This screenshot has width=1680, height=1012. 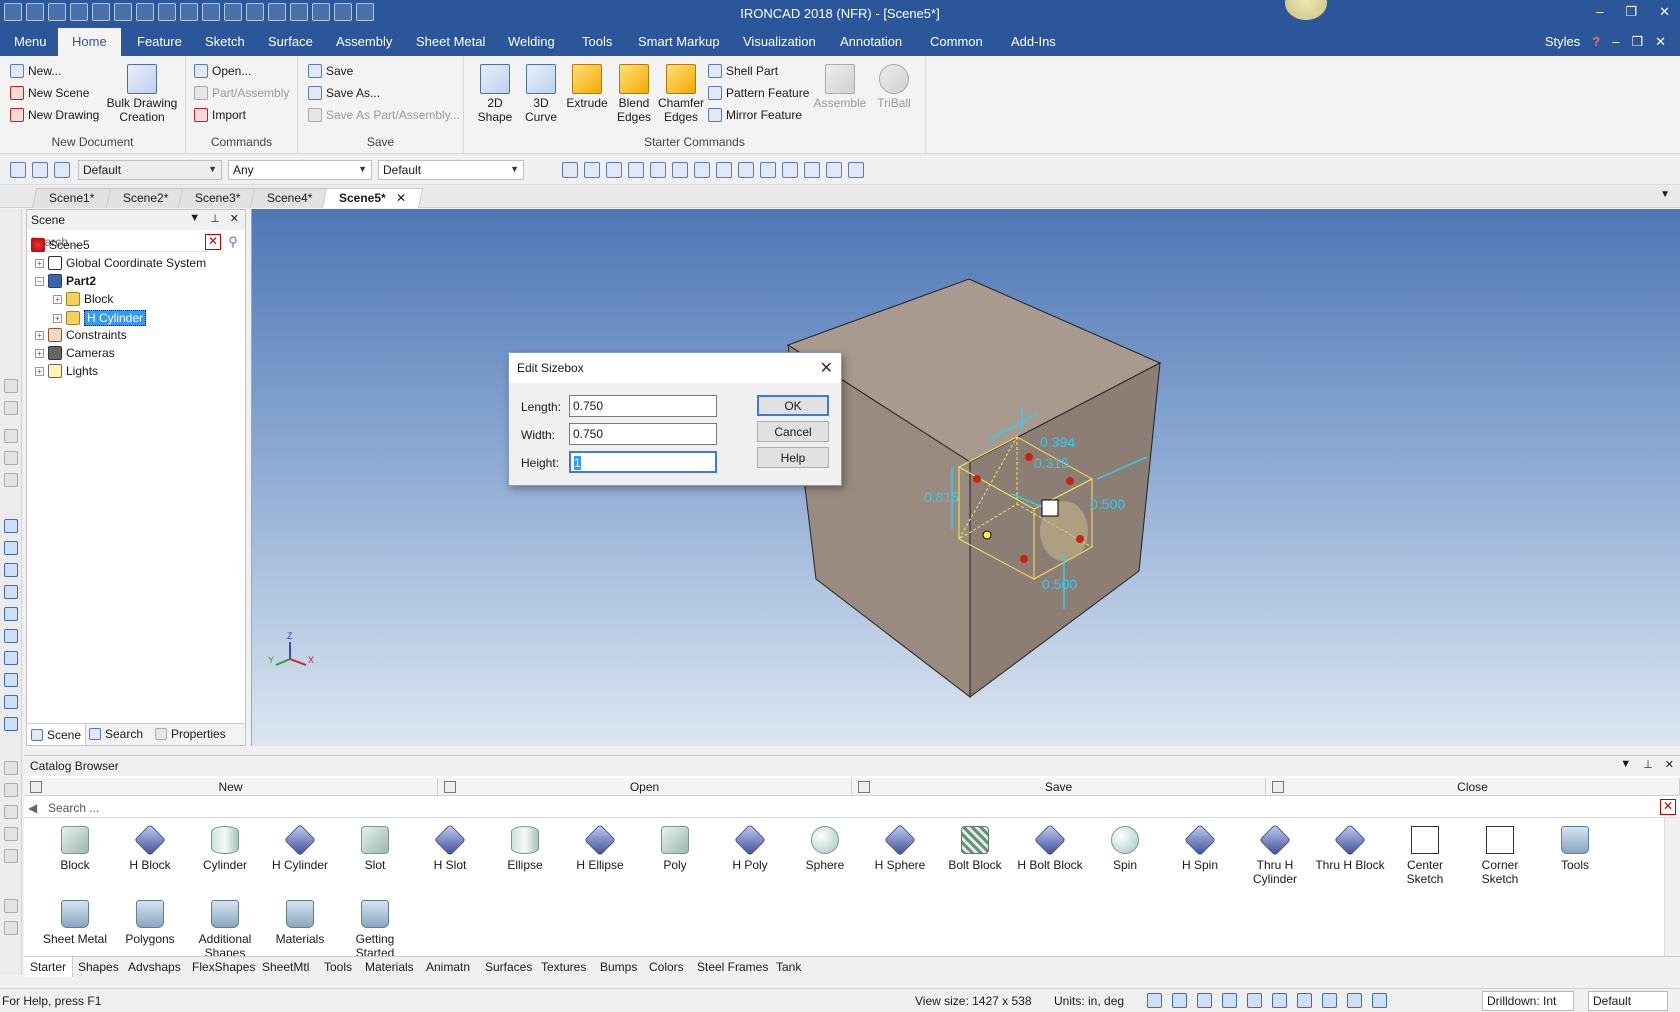 I want to click on help-button: Help, so click(x=793, y=457).